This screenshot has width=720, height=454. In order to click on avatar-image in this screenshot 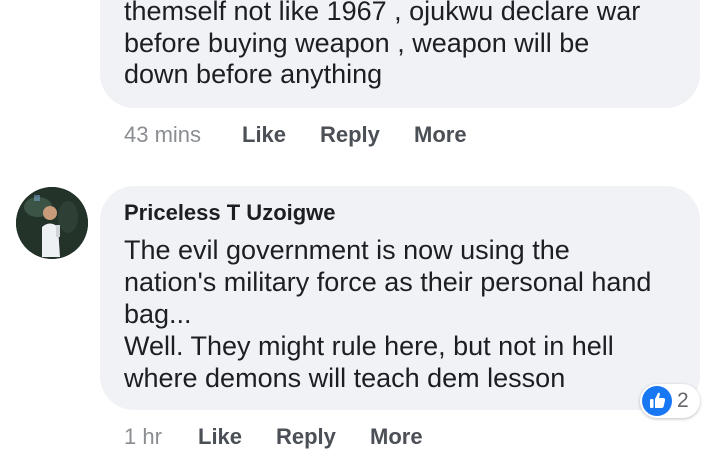, I will do `click(52, 223)`.